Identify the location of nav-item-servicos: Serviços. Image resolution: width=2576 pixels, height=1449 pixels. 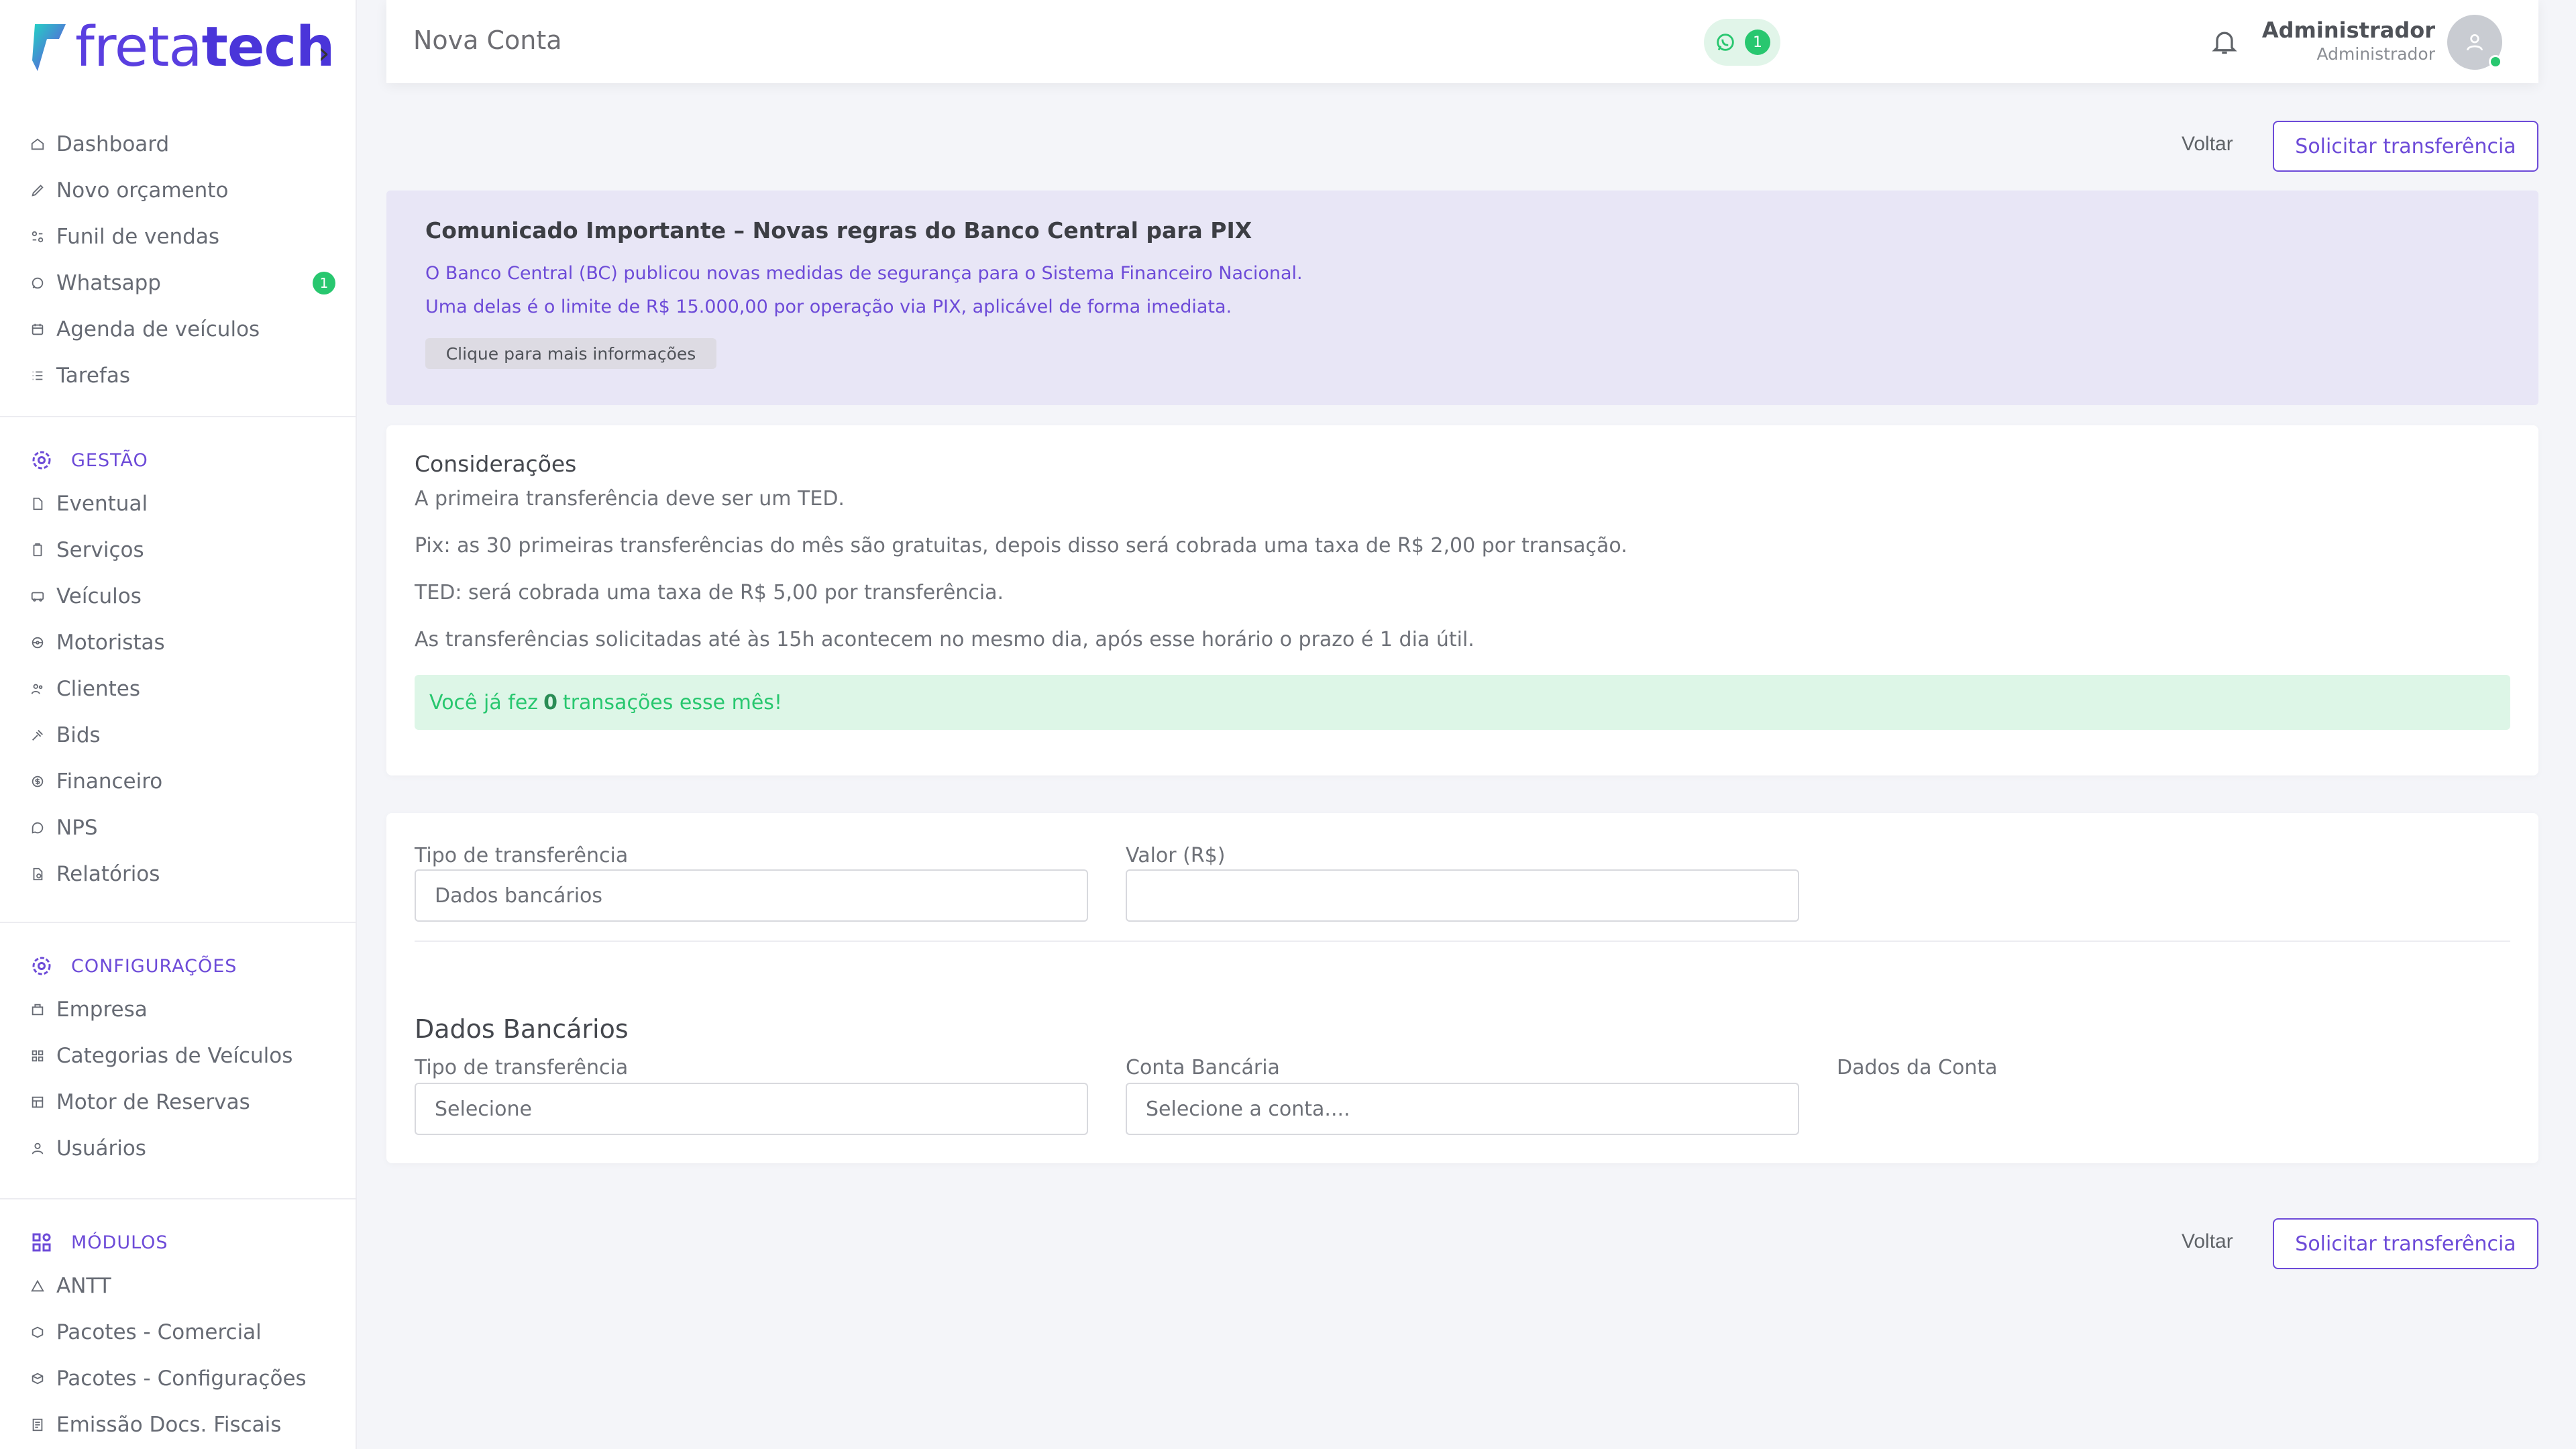
(178, 550).